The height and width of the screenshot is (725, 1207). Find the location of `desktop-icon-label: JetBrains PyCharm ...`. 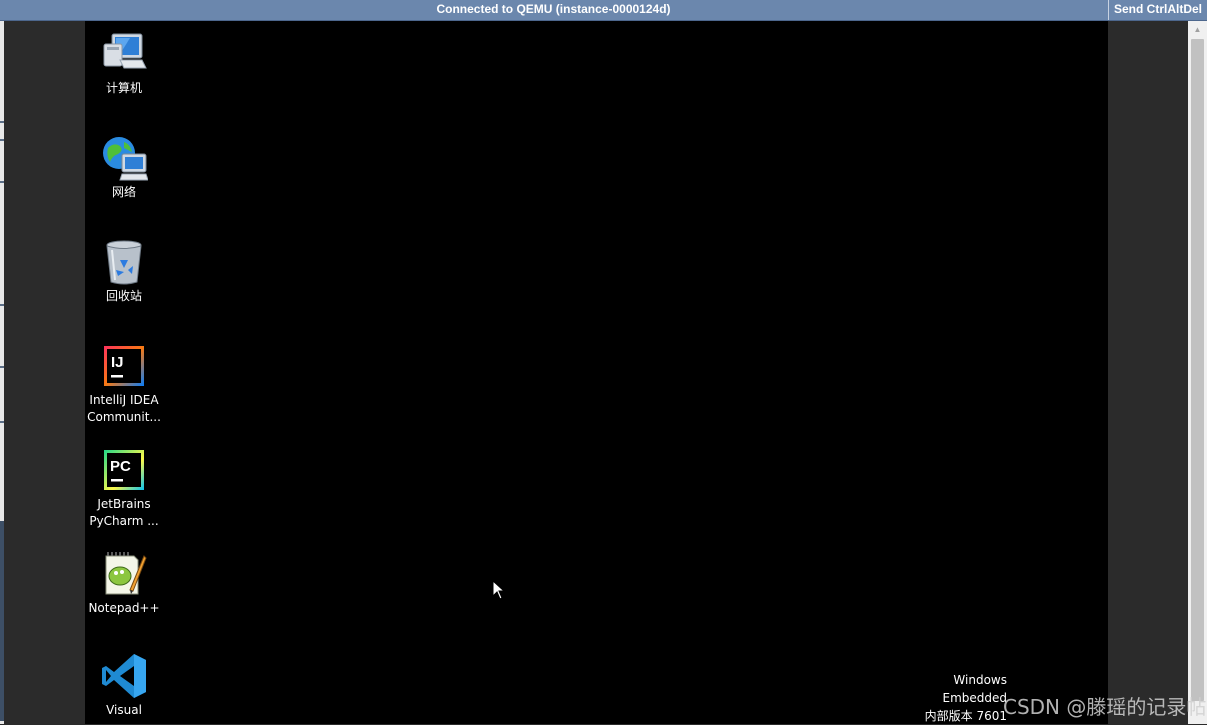

desktop-icon-label: JetBrains PyCharm ... is located at coordinates (124, 512).